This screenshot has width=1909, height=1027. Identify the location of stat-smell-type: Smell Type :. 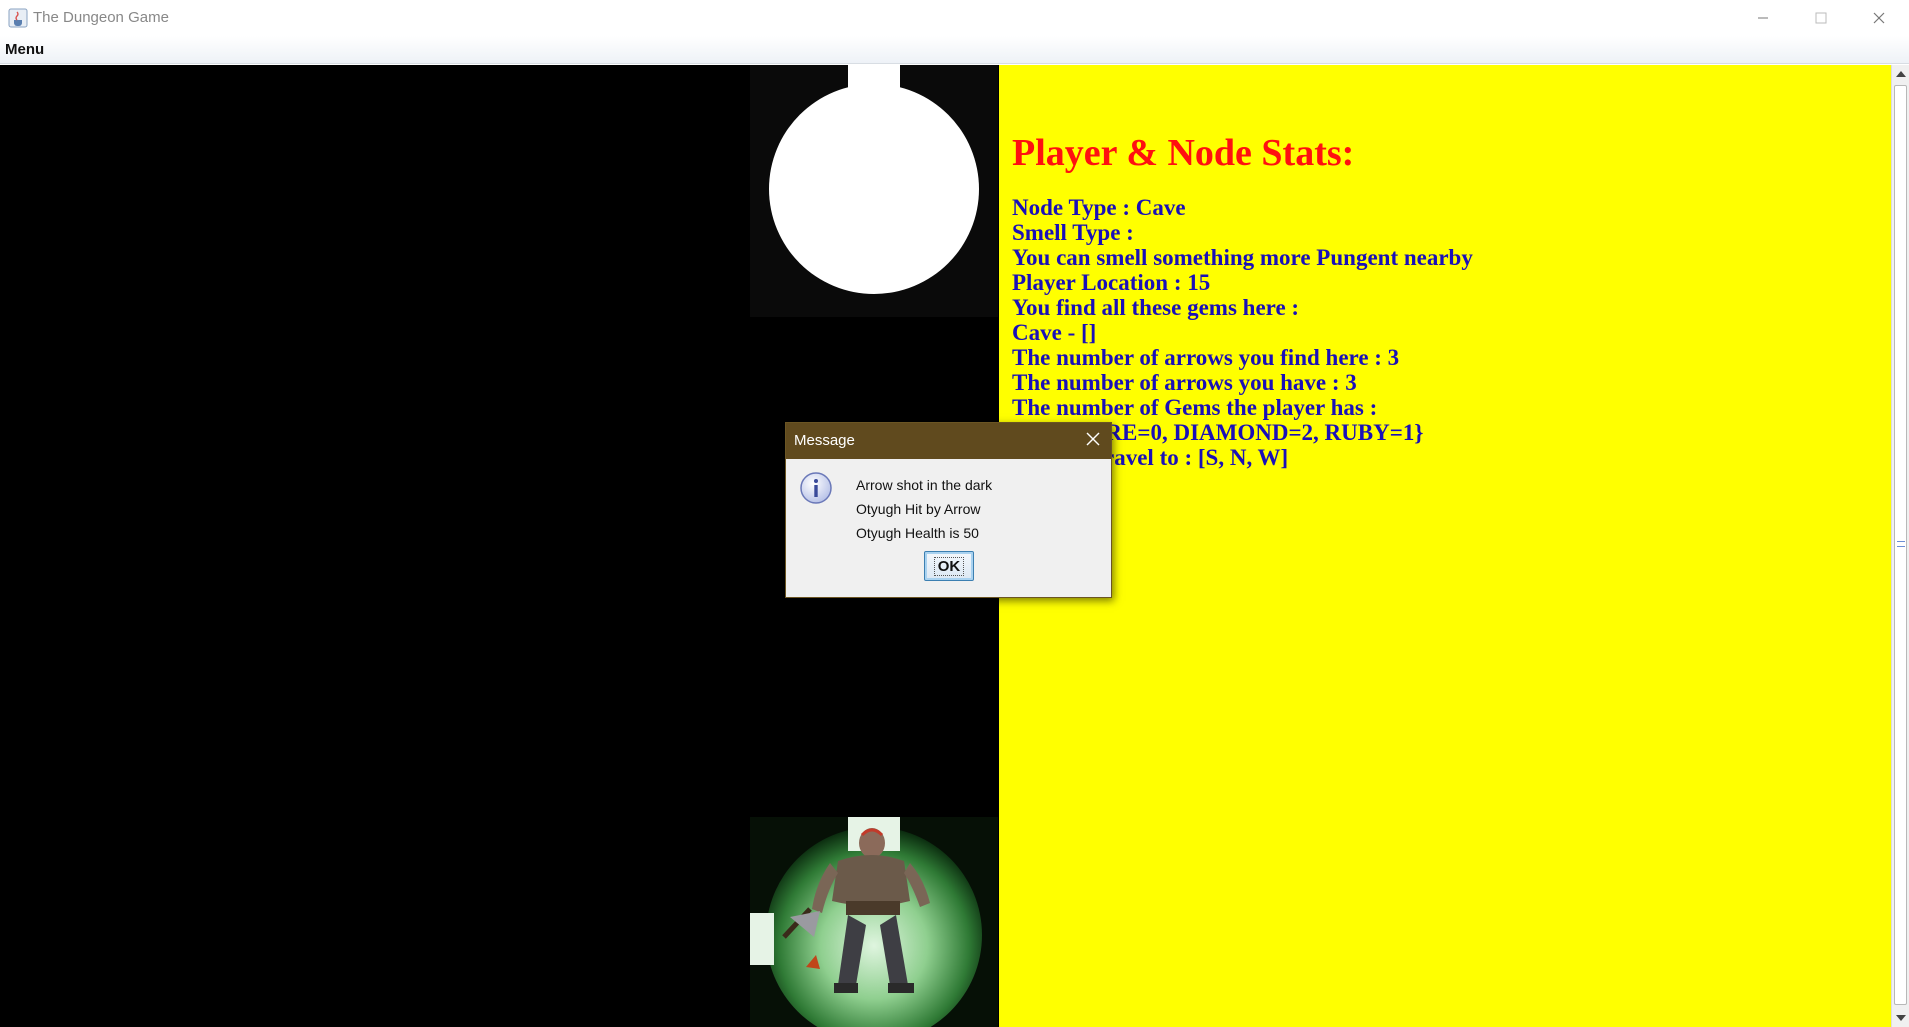
(1073, 232).